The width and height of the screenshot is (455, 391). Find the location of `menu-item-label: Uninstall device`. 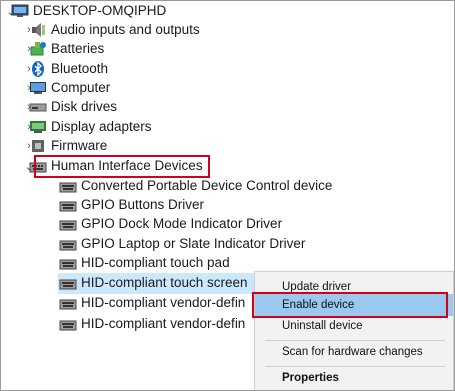

menu-item-label: Uninstall device is located at coordinates (322, 326).